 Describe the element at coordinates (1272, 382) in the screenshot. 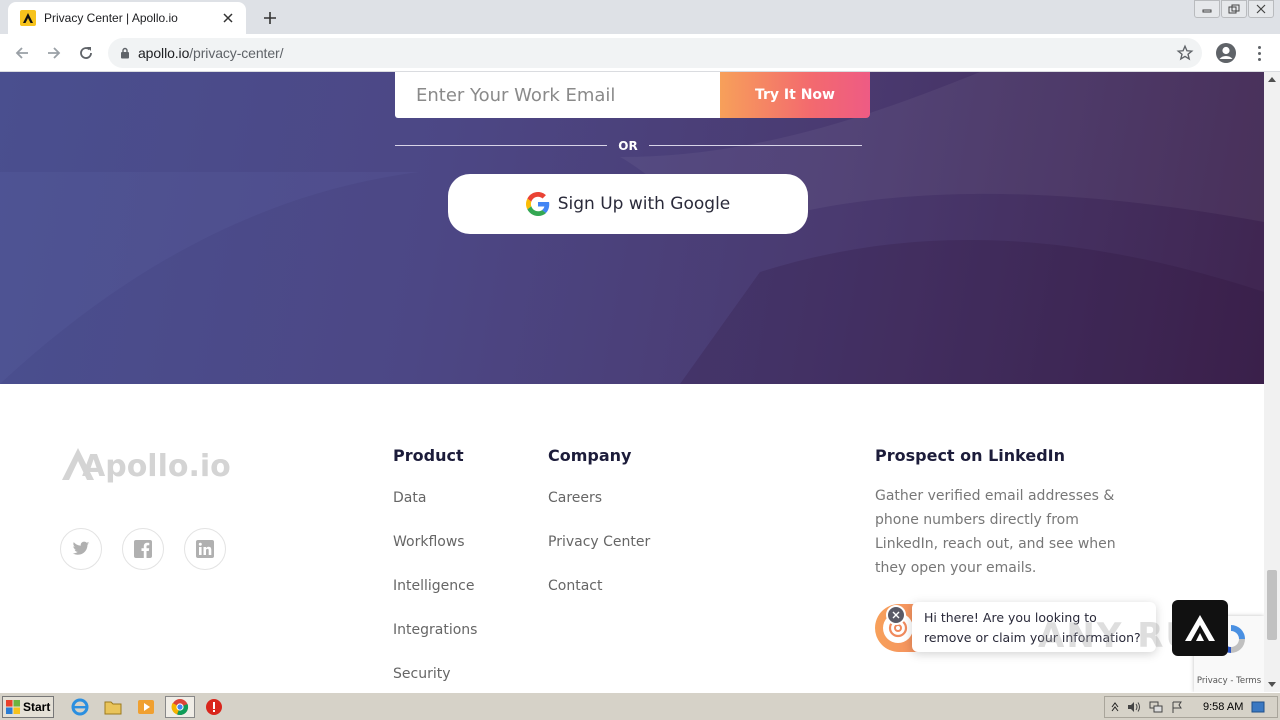

I see `page-scrollbar` at that location.